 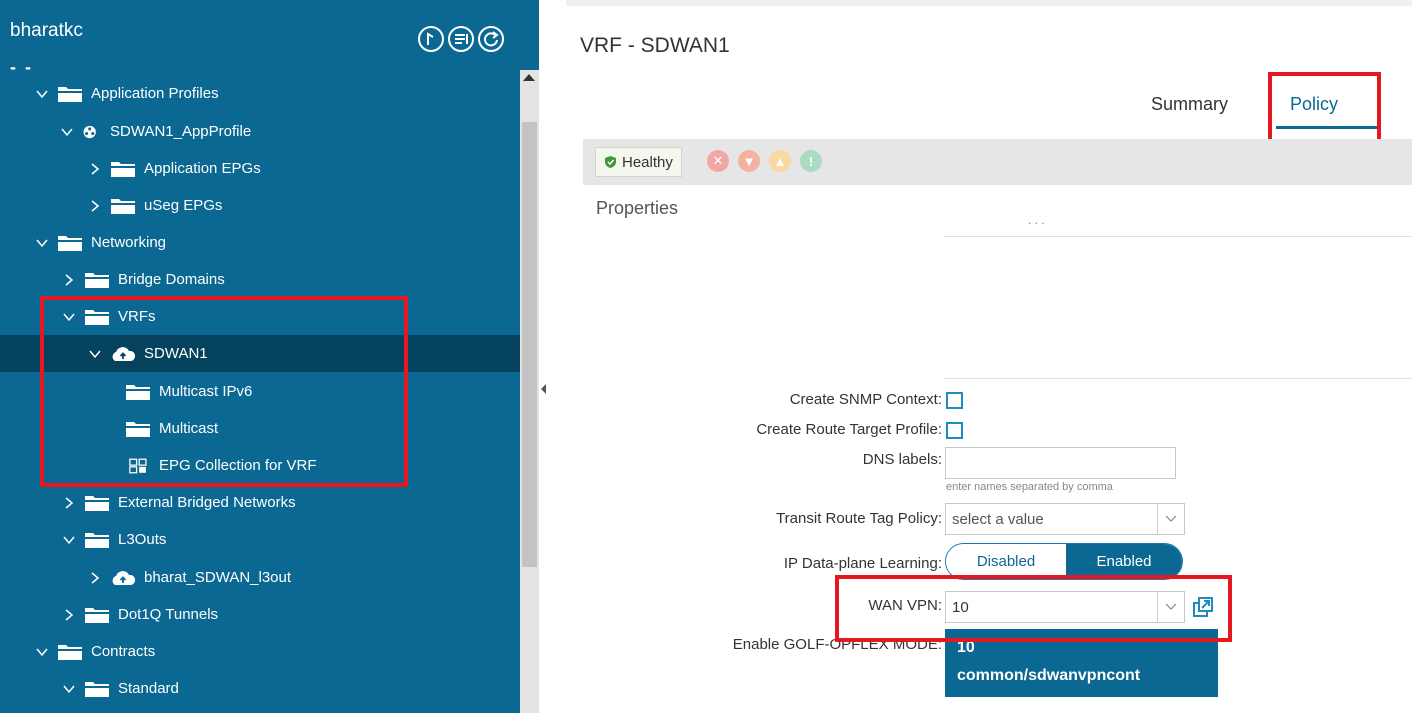 What do you see at coordinates (129, 242) in the screenshot?
I see `tree-item-label: Networking` at bounding box center [129, 242].